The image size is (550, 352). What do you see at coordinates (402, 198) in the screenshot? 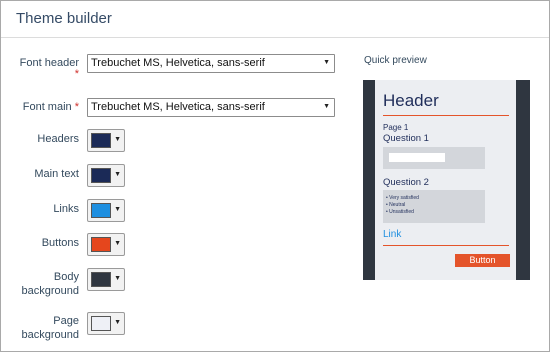
I see `preview-option: • Very satisfied` at bounding box center [402, 198].